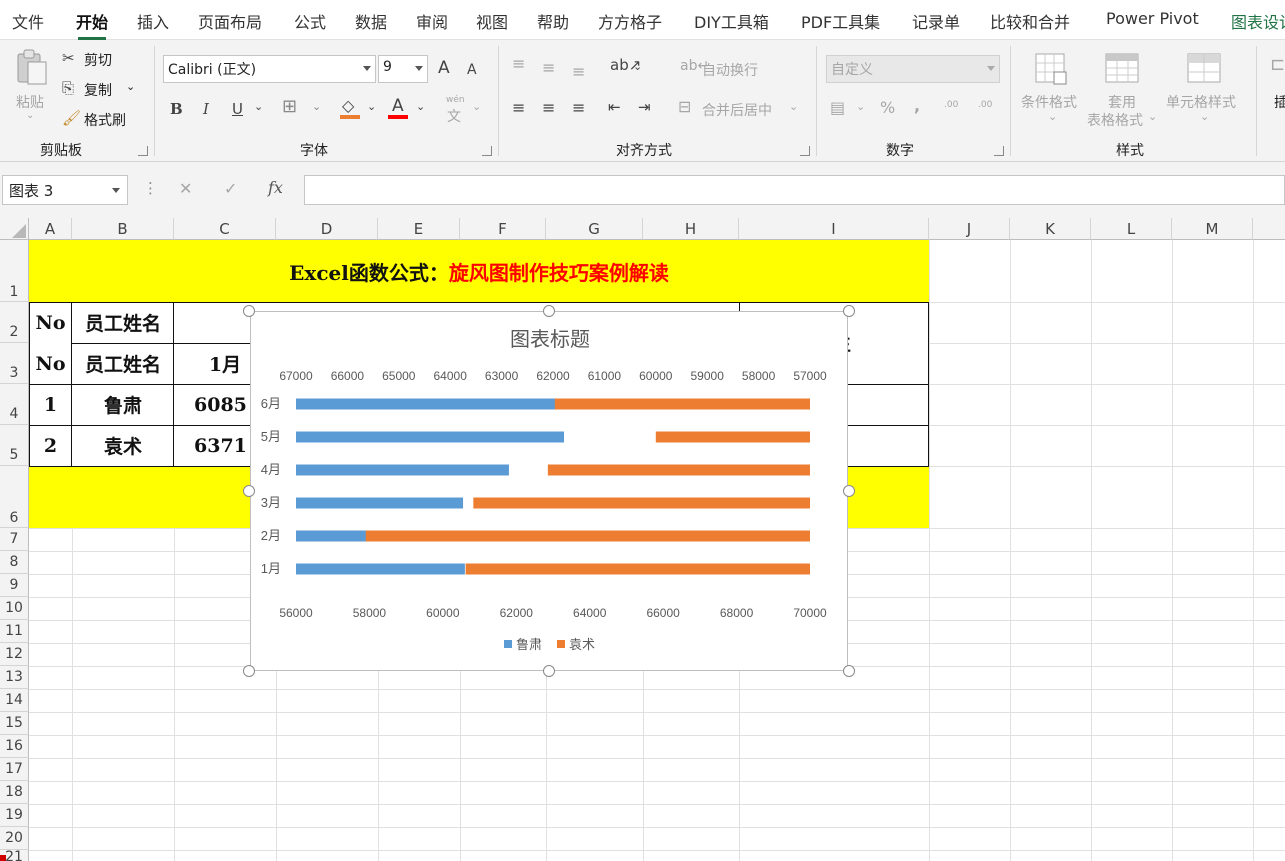 The image size is (1285, 861). I want to click on tab-page-layout: 页面布局, so click(230, 21).